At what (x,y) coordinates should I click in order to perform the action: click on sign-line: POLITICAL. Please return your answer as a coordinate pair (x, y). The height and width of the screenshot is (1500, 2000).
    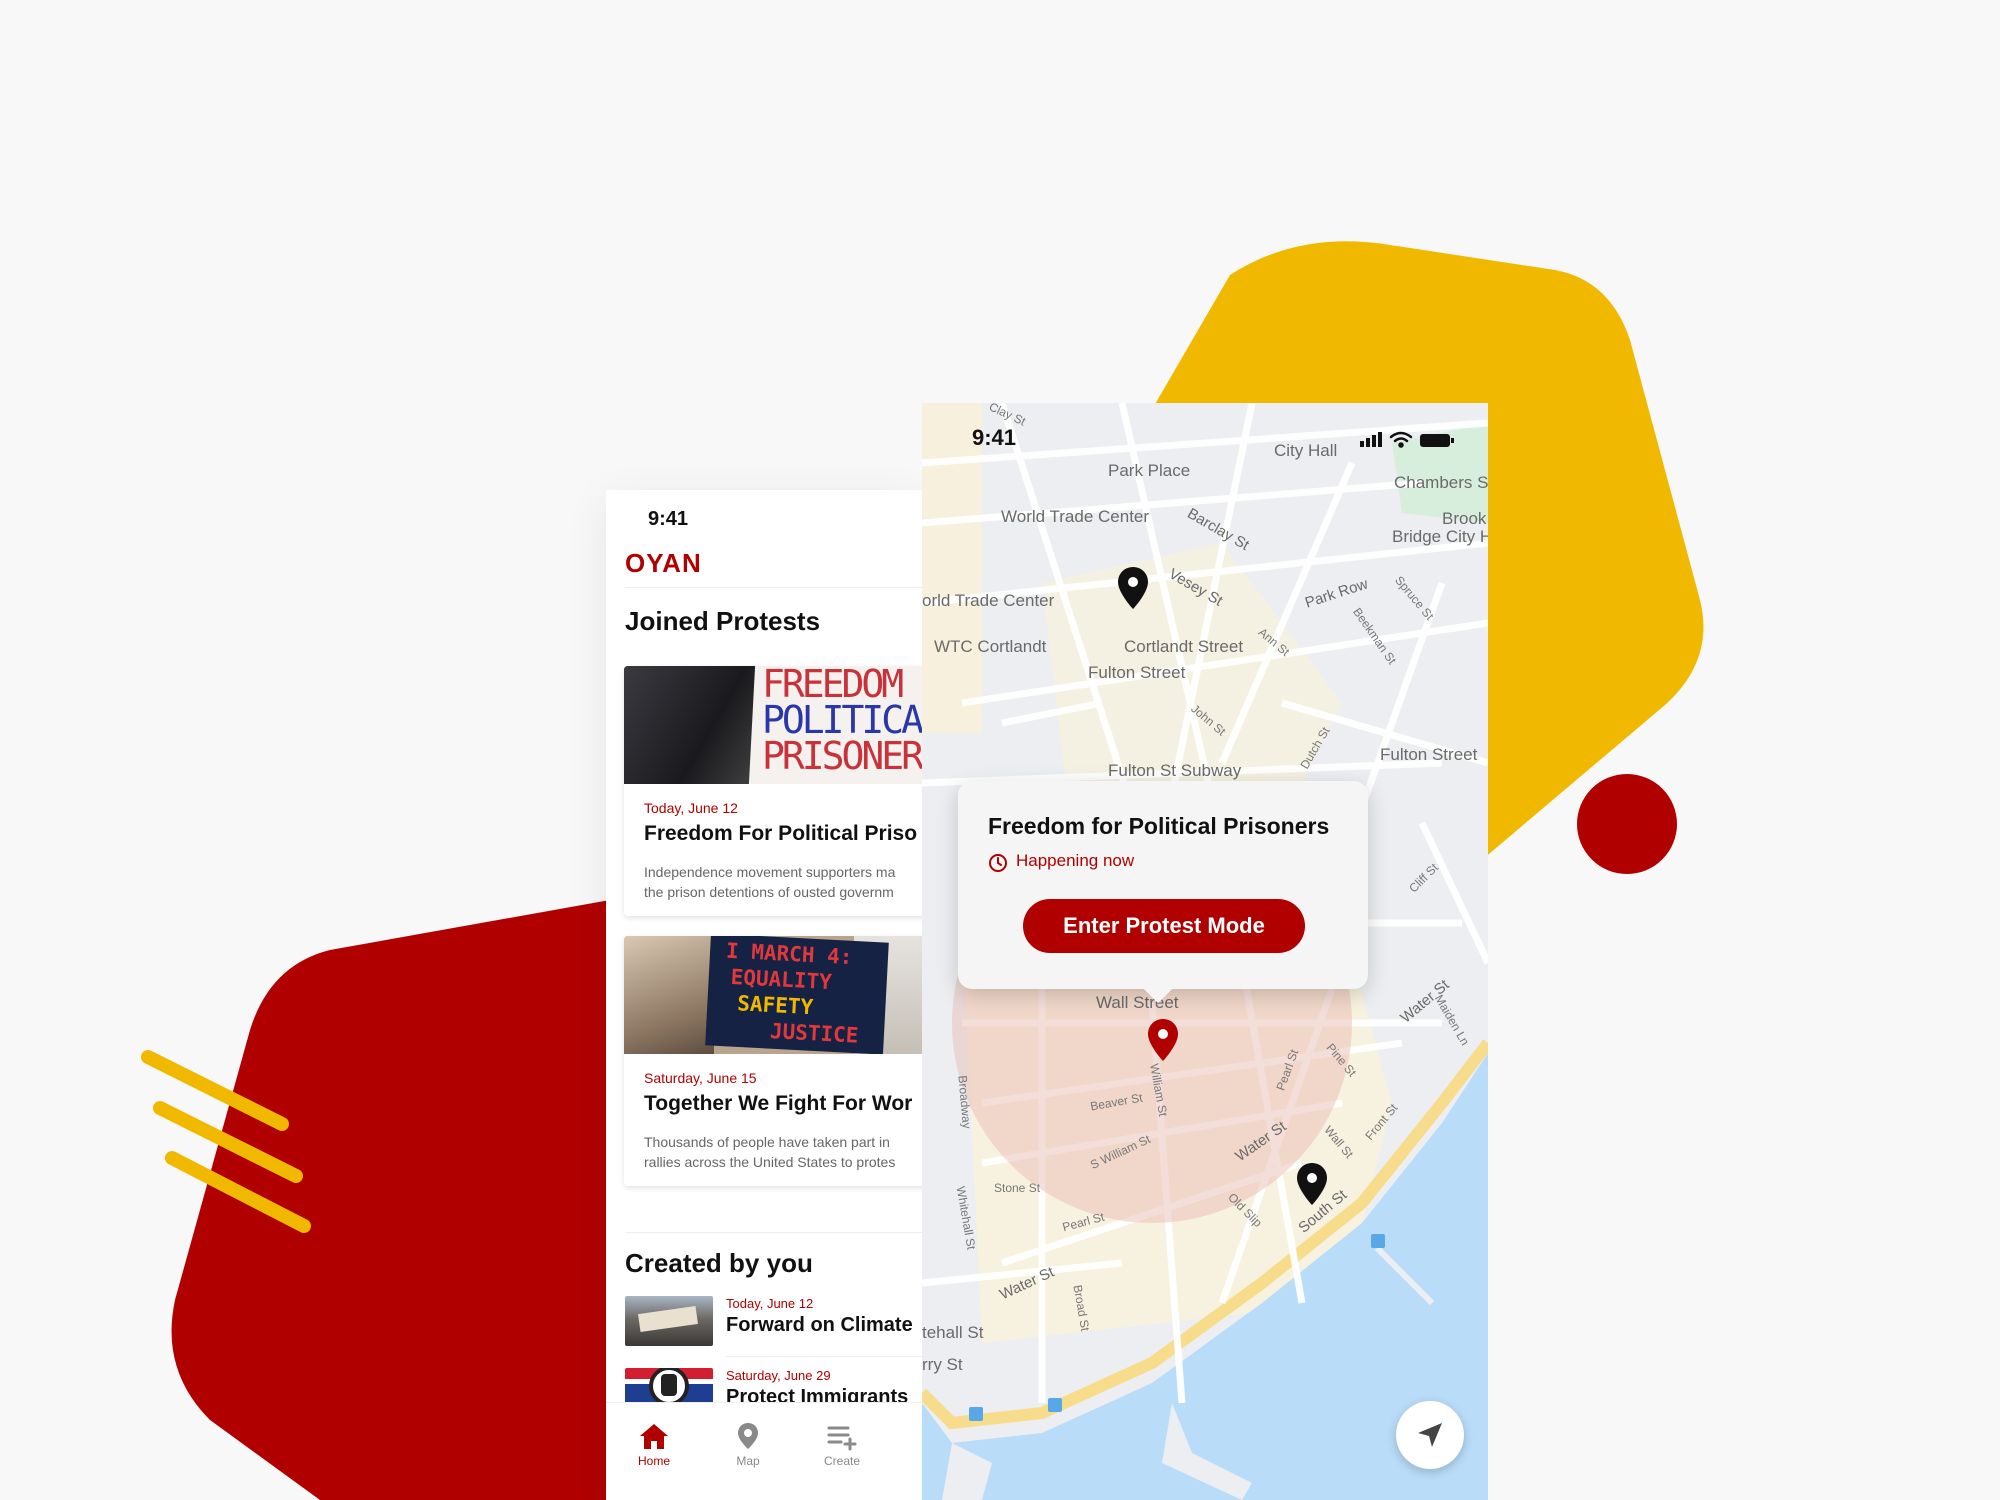
    Looking at the image, I should click on (842, 720).